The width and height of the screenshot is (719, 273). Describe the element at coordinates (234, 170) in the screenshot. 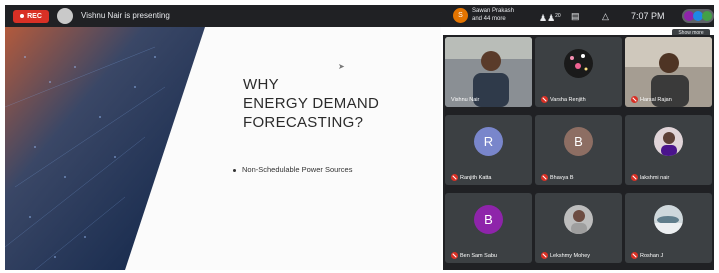

I see `bullet-icon` at that location.